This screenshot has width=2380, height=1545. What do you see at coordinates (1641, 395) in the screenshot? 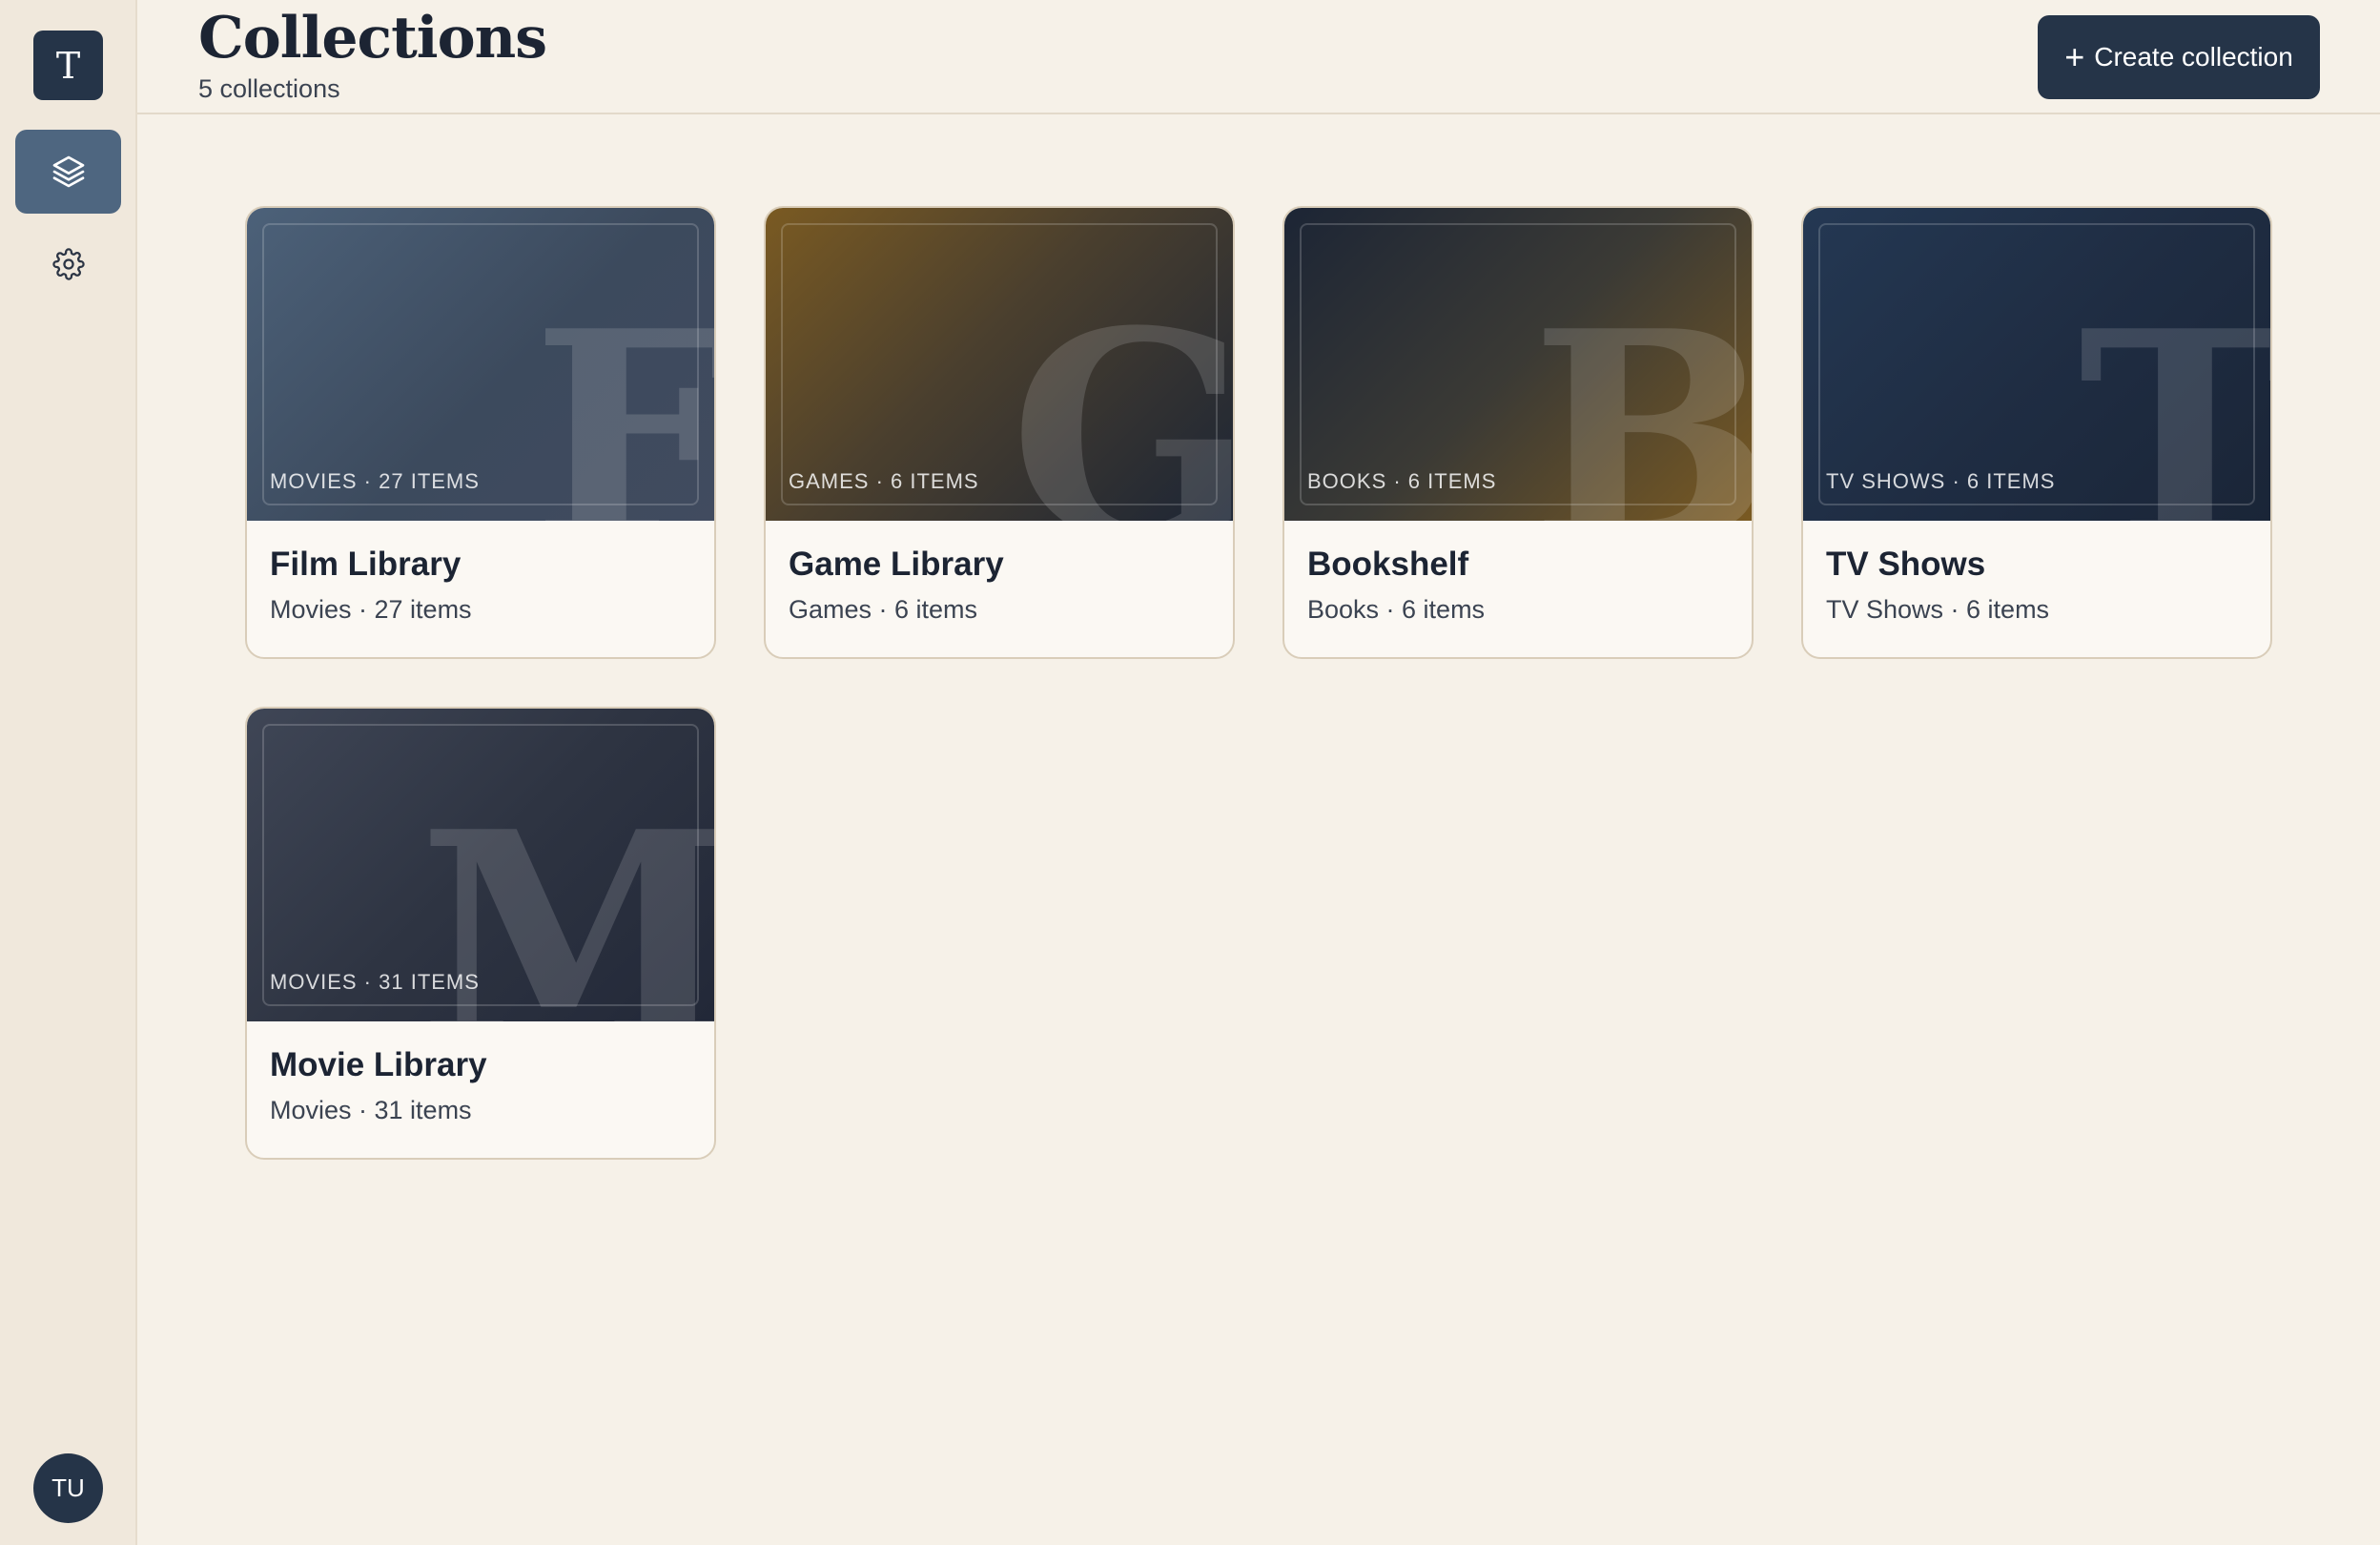
I see `cover-letter: B` at bounding box center [1641, 395].